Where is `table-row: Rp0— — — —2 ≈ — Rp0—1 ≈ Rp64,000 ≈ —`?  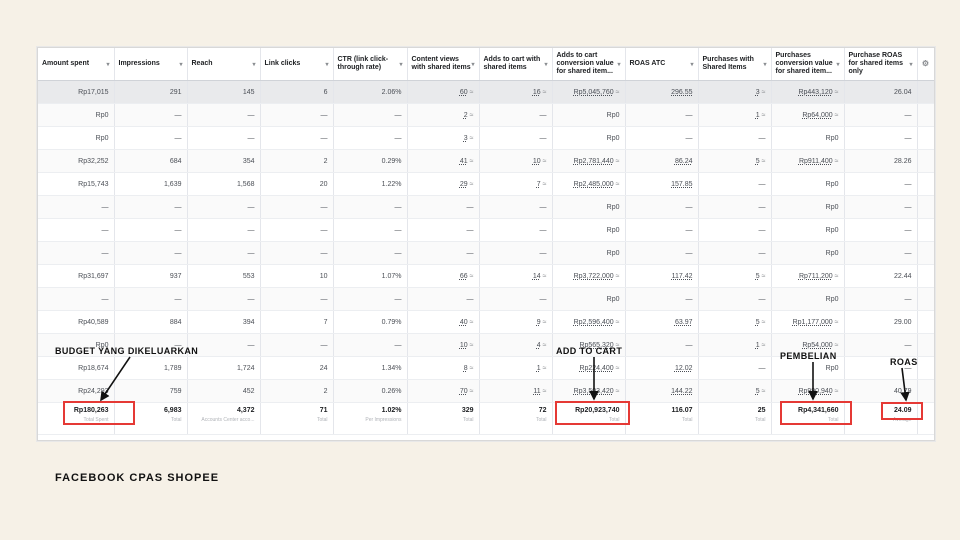 table-row: Rp0— — — —2 ≈ — Rp0—1 ≈ Rp64,000 ≈ — is located at coordinates (486, 115).